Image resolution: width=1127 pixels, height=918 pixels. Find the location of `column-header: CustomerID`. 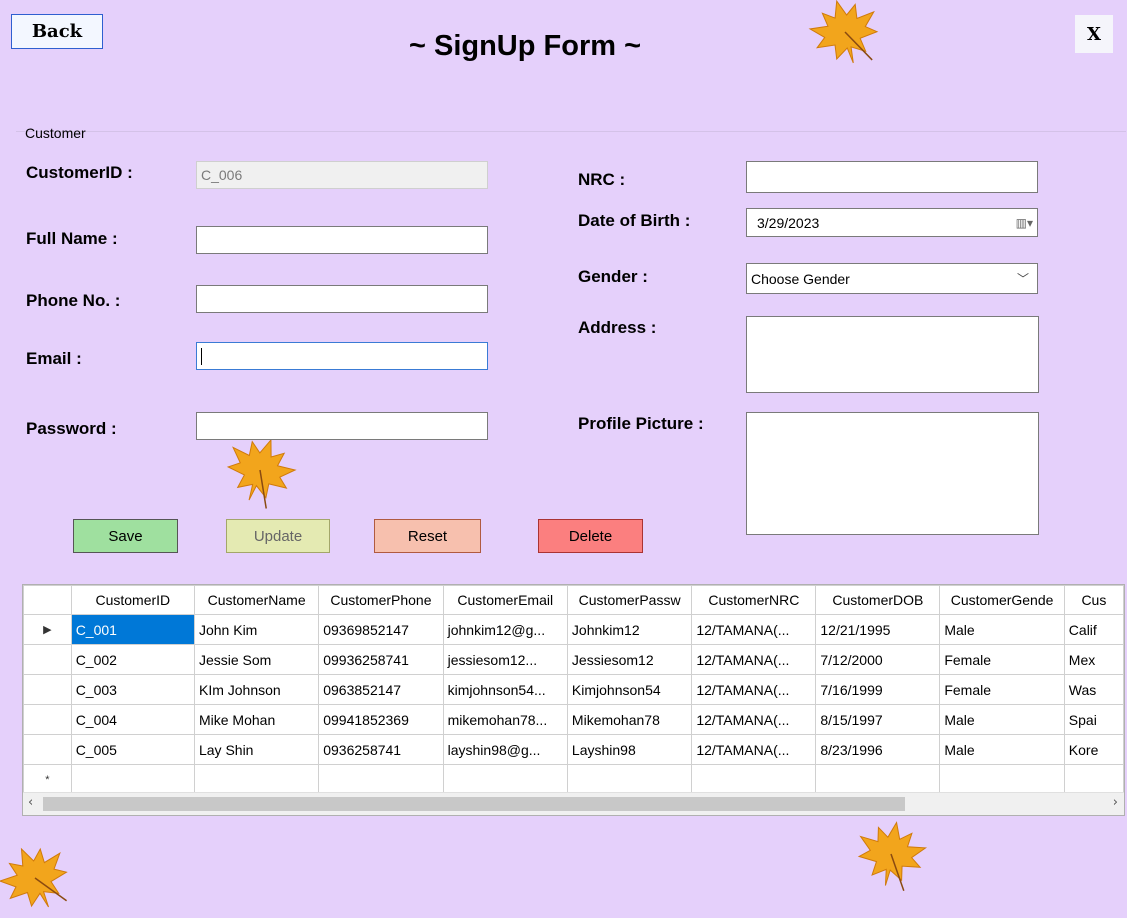

column-header: CustomerID is located at coordinates (132, 600).